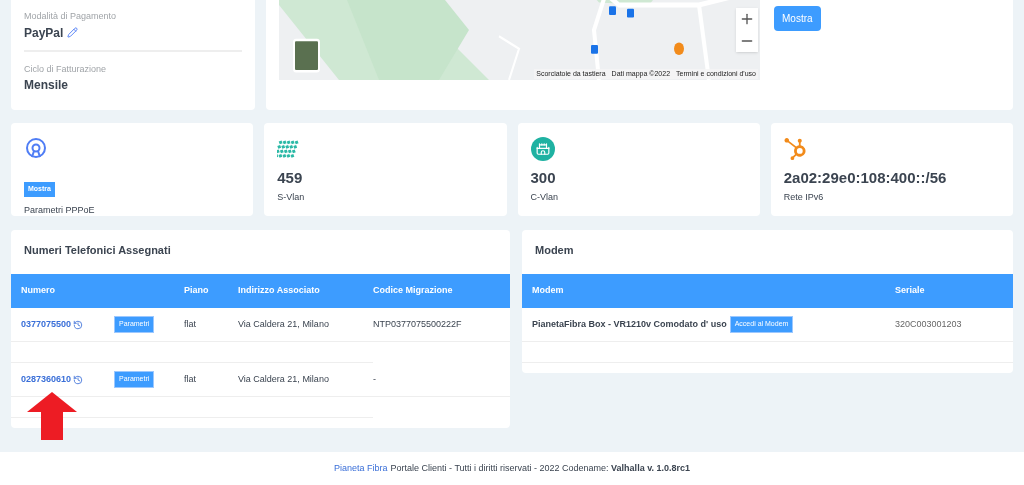  Describe the element at coordinates (804, 197) in the screenshot. I see `stat-label: Rete IPv6` at that location.